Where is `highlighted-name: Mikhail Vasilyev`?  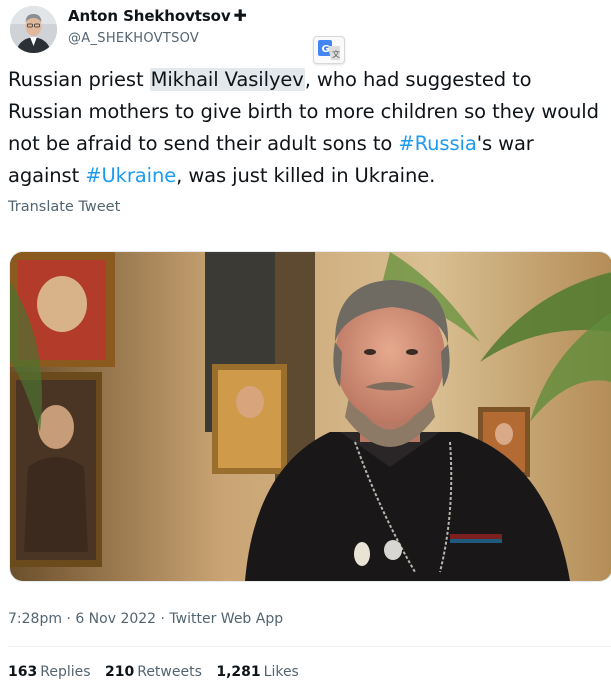 highlighted-name: Mikhail Vasilyev is located at coordinates (227, 79).